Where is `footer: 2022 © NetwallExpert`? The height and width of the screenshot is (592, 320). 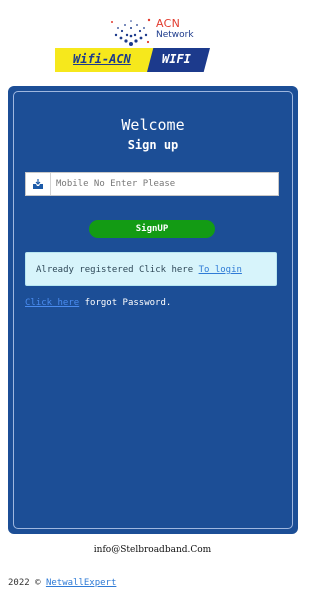 footer: 2022 © NetwallExpert is located at coordinates (62, 583).